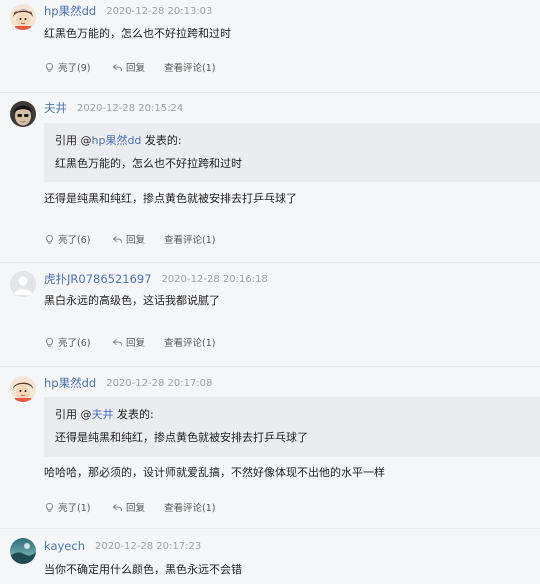 Image resolution: width=540 pixels, height=584 pixels. What do you see at coordinates (137, 33) in the screenshot?
I see `comment-text: 红黑色万能的，怎么也不好拉跨和过时` at bounding box center [137, 33].